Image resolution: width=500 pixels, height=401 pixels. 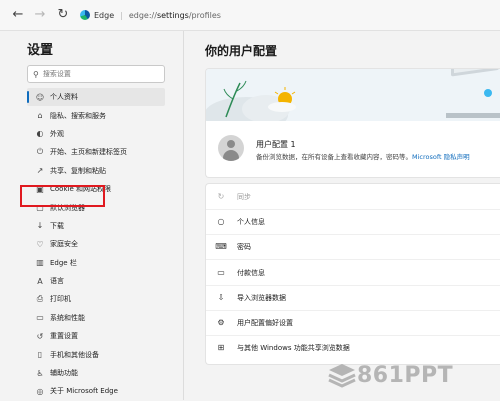 What do you see at coordinates (96, 226) in the screenshot?
I see `sidebar-item: ↓ 下载` at bounding box center [96, 226].